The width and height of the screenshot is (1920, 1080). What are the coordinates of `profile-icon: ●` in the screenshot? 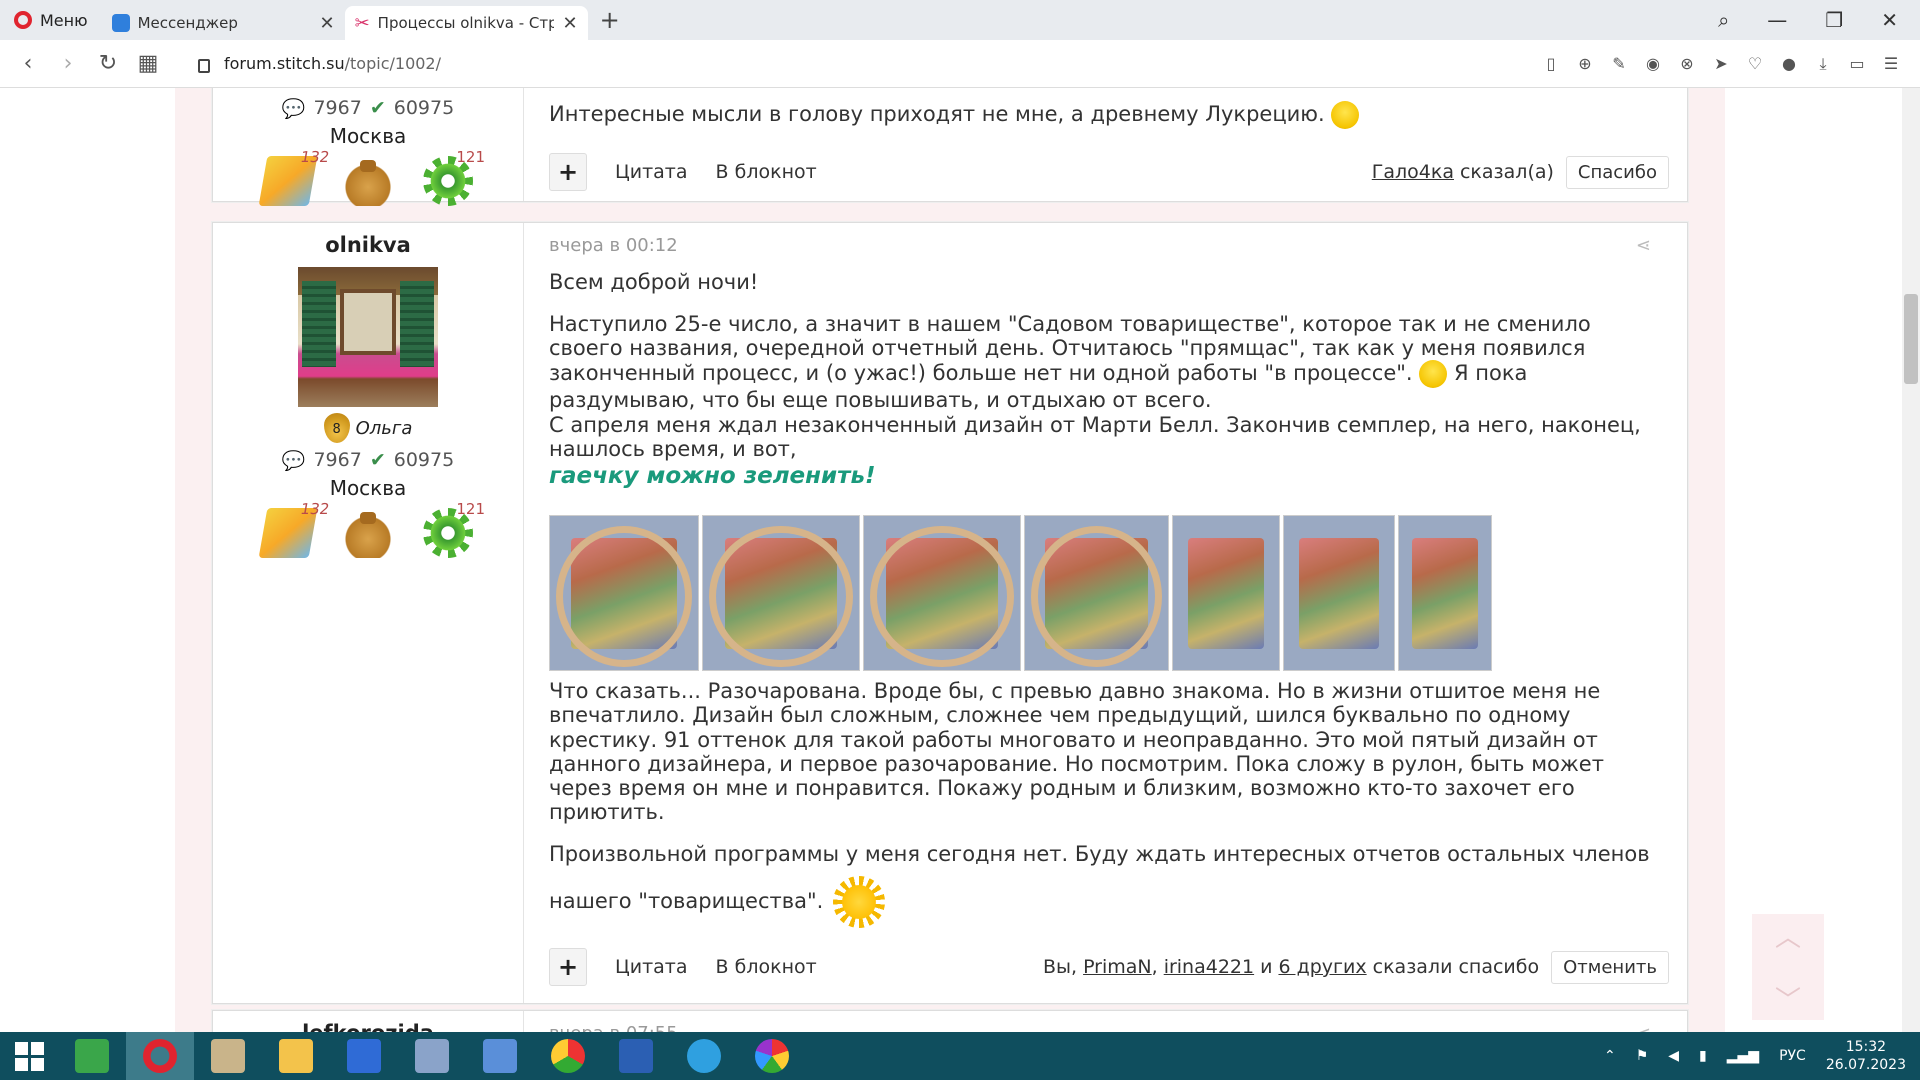 It's located at (1789, 64).